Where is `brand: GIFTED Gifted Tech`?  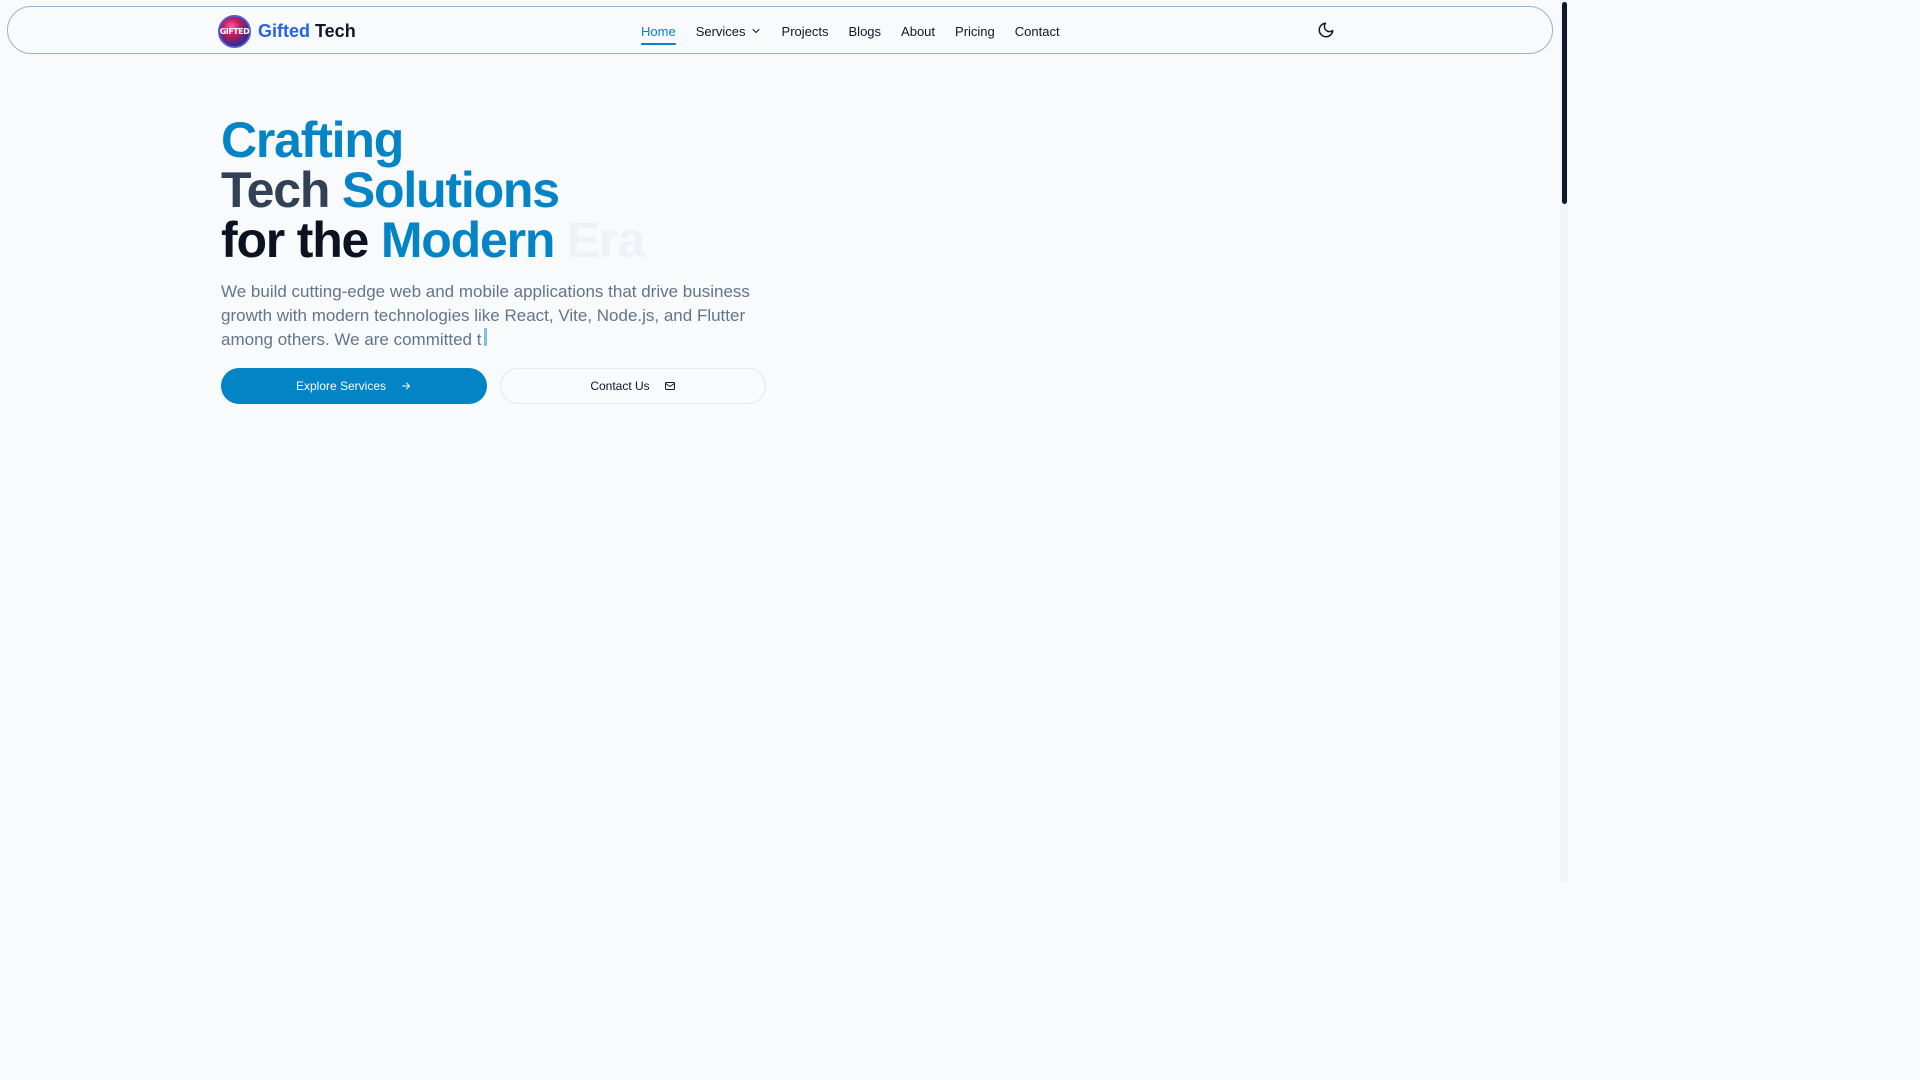 brand: GIFTED Gifted Tech is located at coordinates (287, 31).